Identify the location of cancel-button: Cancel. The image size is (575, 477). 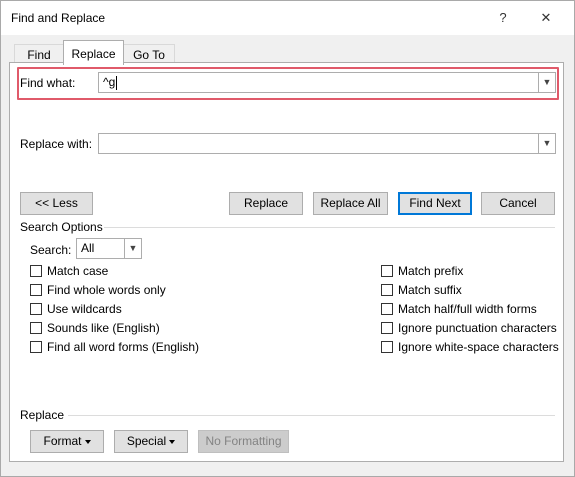
(518, 203).